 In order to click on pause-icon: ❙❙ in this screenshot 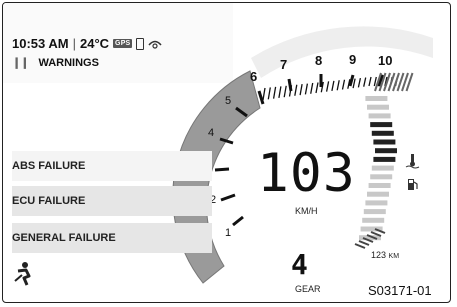, I will do `click(20, 63)`.